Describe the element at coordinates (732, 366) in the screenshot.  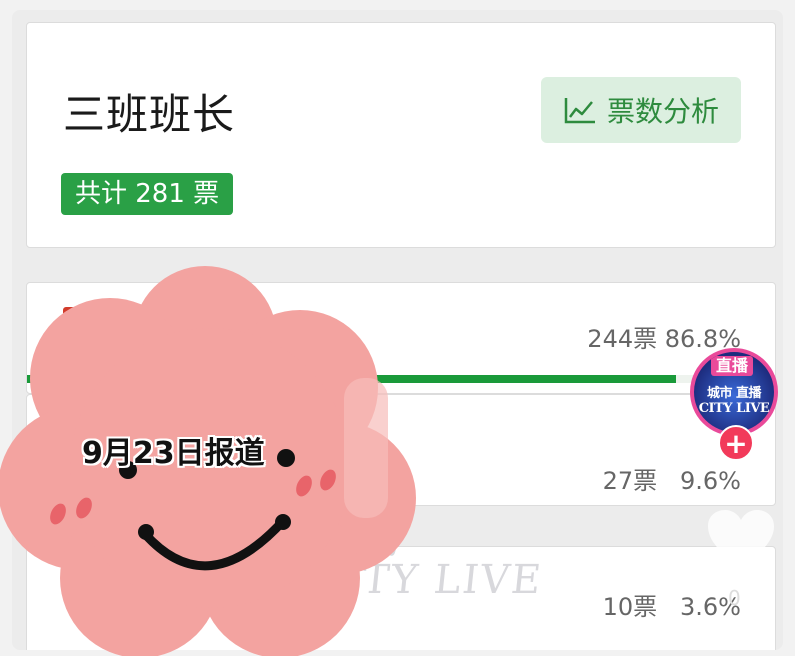
I see `live-label: 直播` at that location.